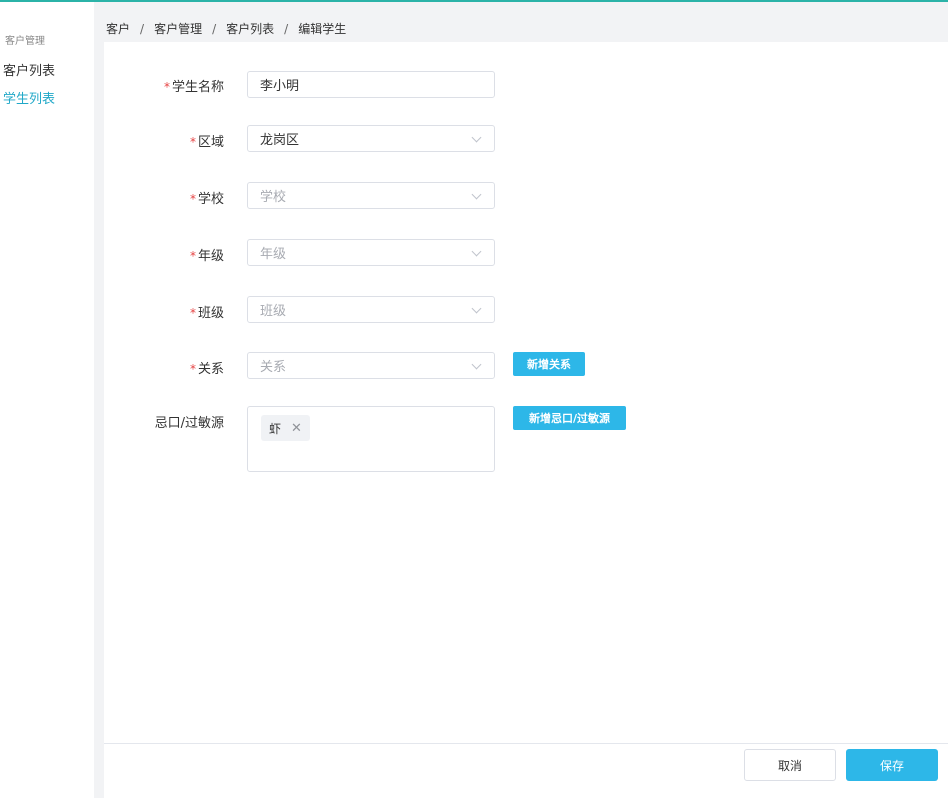 This screenshot has width=948, height=798. Describe the element at coordinates (371, 84) in the screenshot. I see `student-name-input: 李小明` at that location.